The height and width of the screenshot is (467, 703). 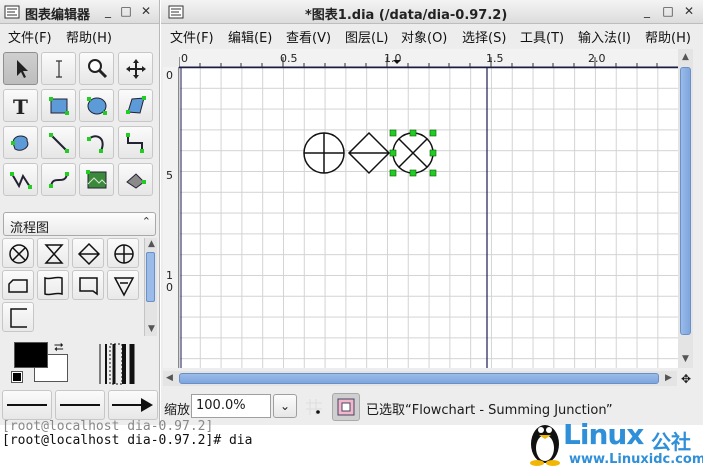 What do you see at coordinates (79, 12) in the screenshot?
I see `toolbox-titlebar: 图表编辑器 _ □ ✕` at bounding box center [79, 12].